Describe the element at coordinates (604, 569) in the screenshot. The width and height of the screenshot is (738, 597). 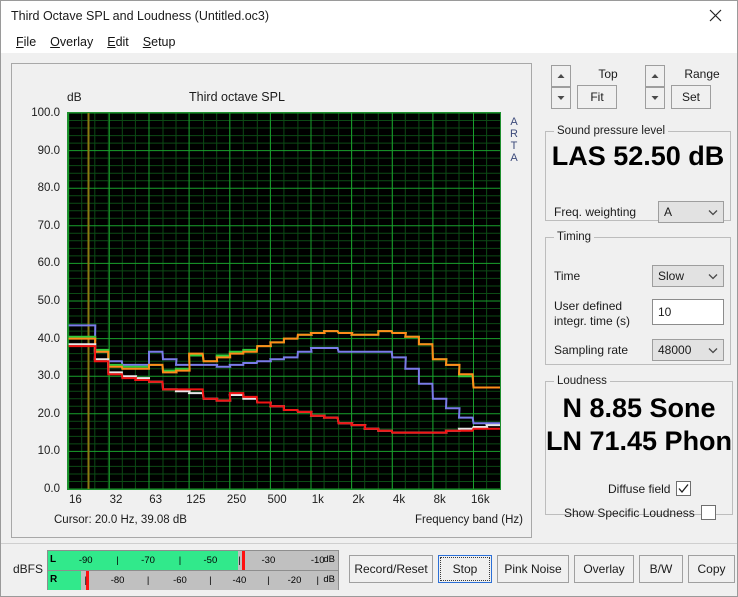
I see `overlay-button: Overlay` at that location.